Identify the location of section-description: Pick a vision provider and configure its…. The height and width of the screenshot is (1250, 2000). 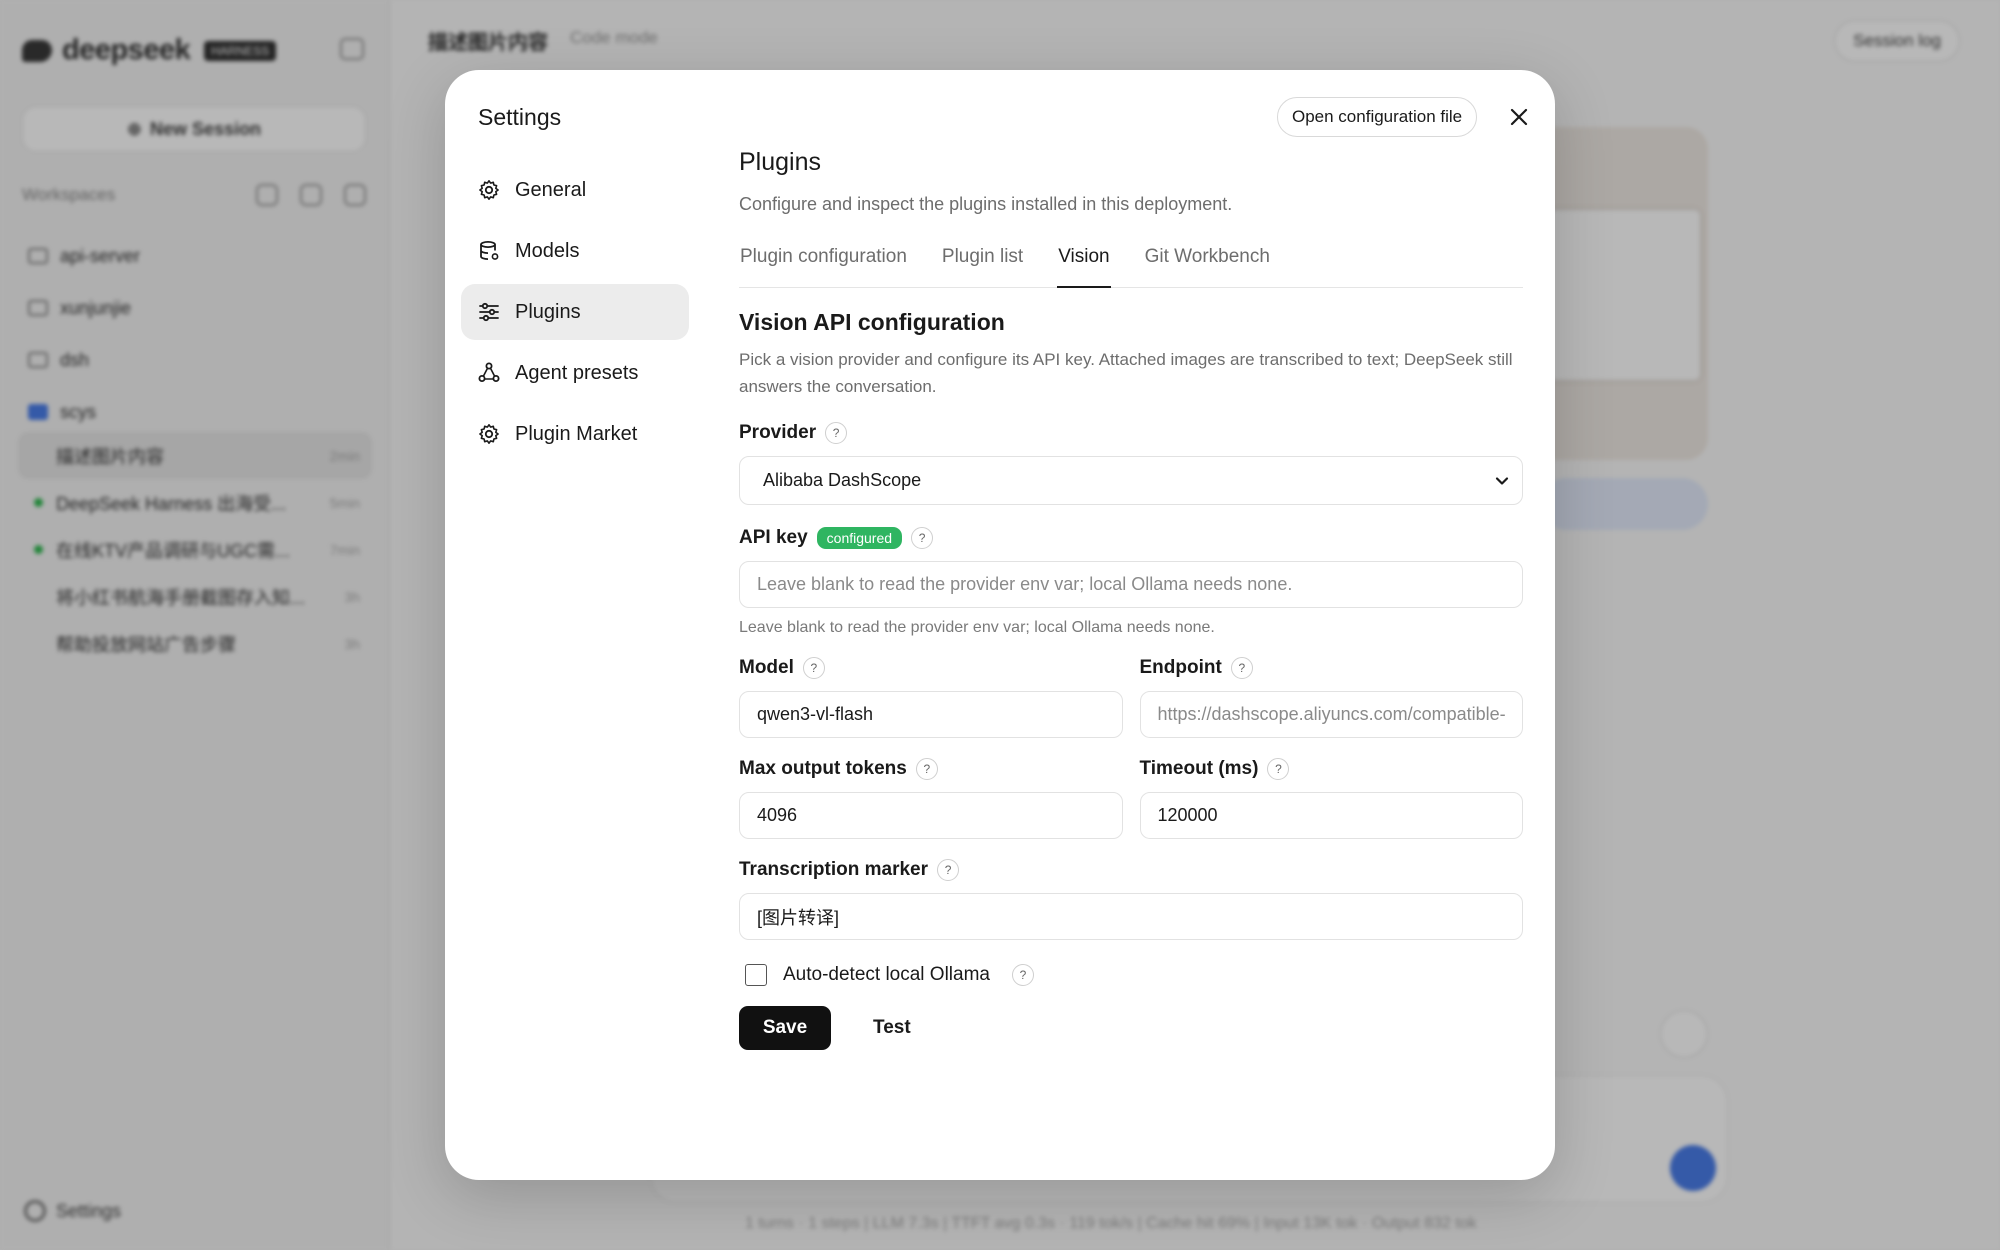
(1126, 373).